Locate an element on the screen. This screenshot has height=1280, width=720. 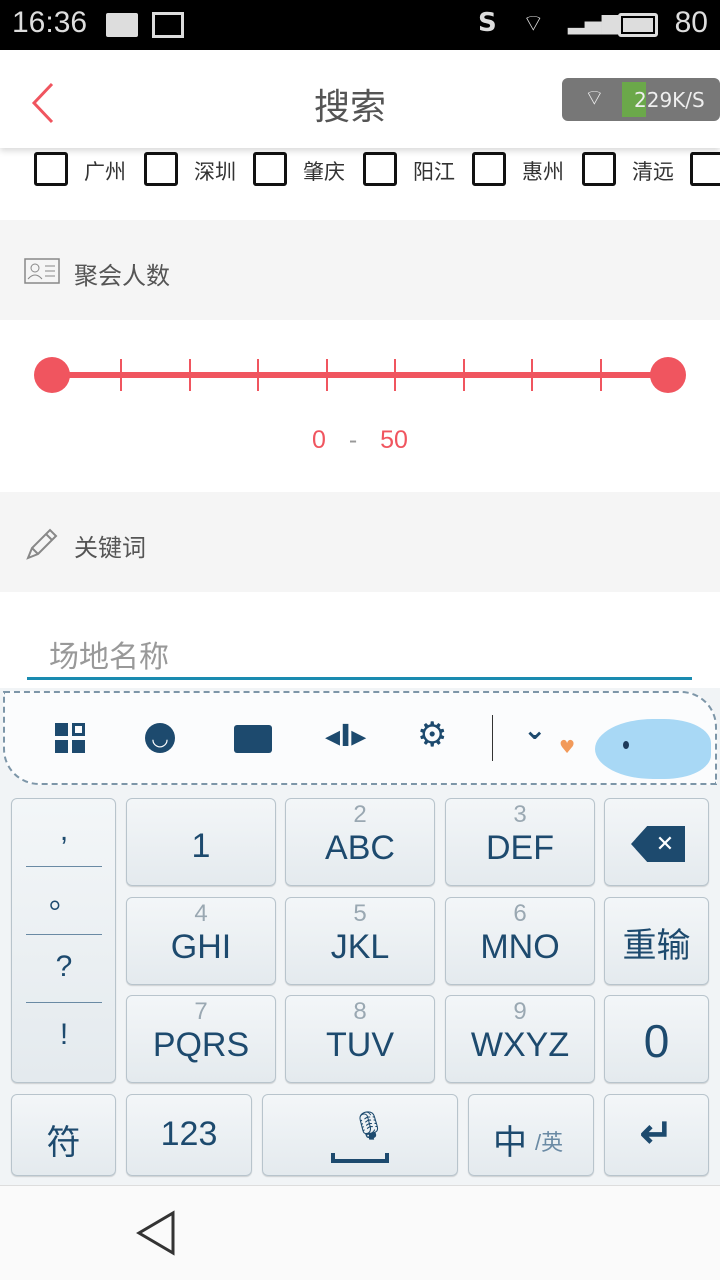
key-letters: ABC is located at coordinates (360, 848).